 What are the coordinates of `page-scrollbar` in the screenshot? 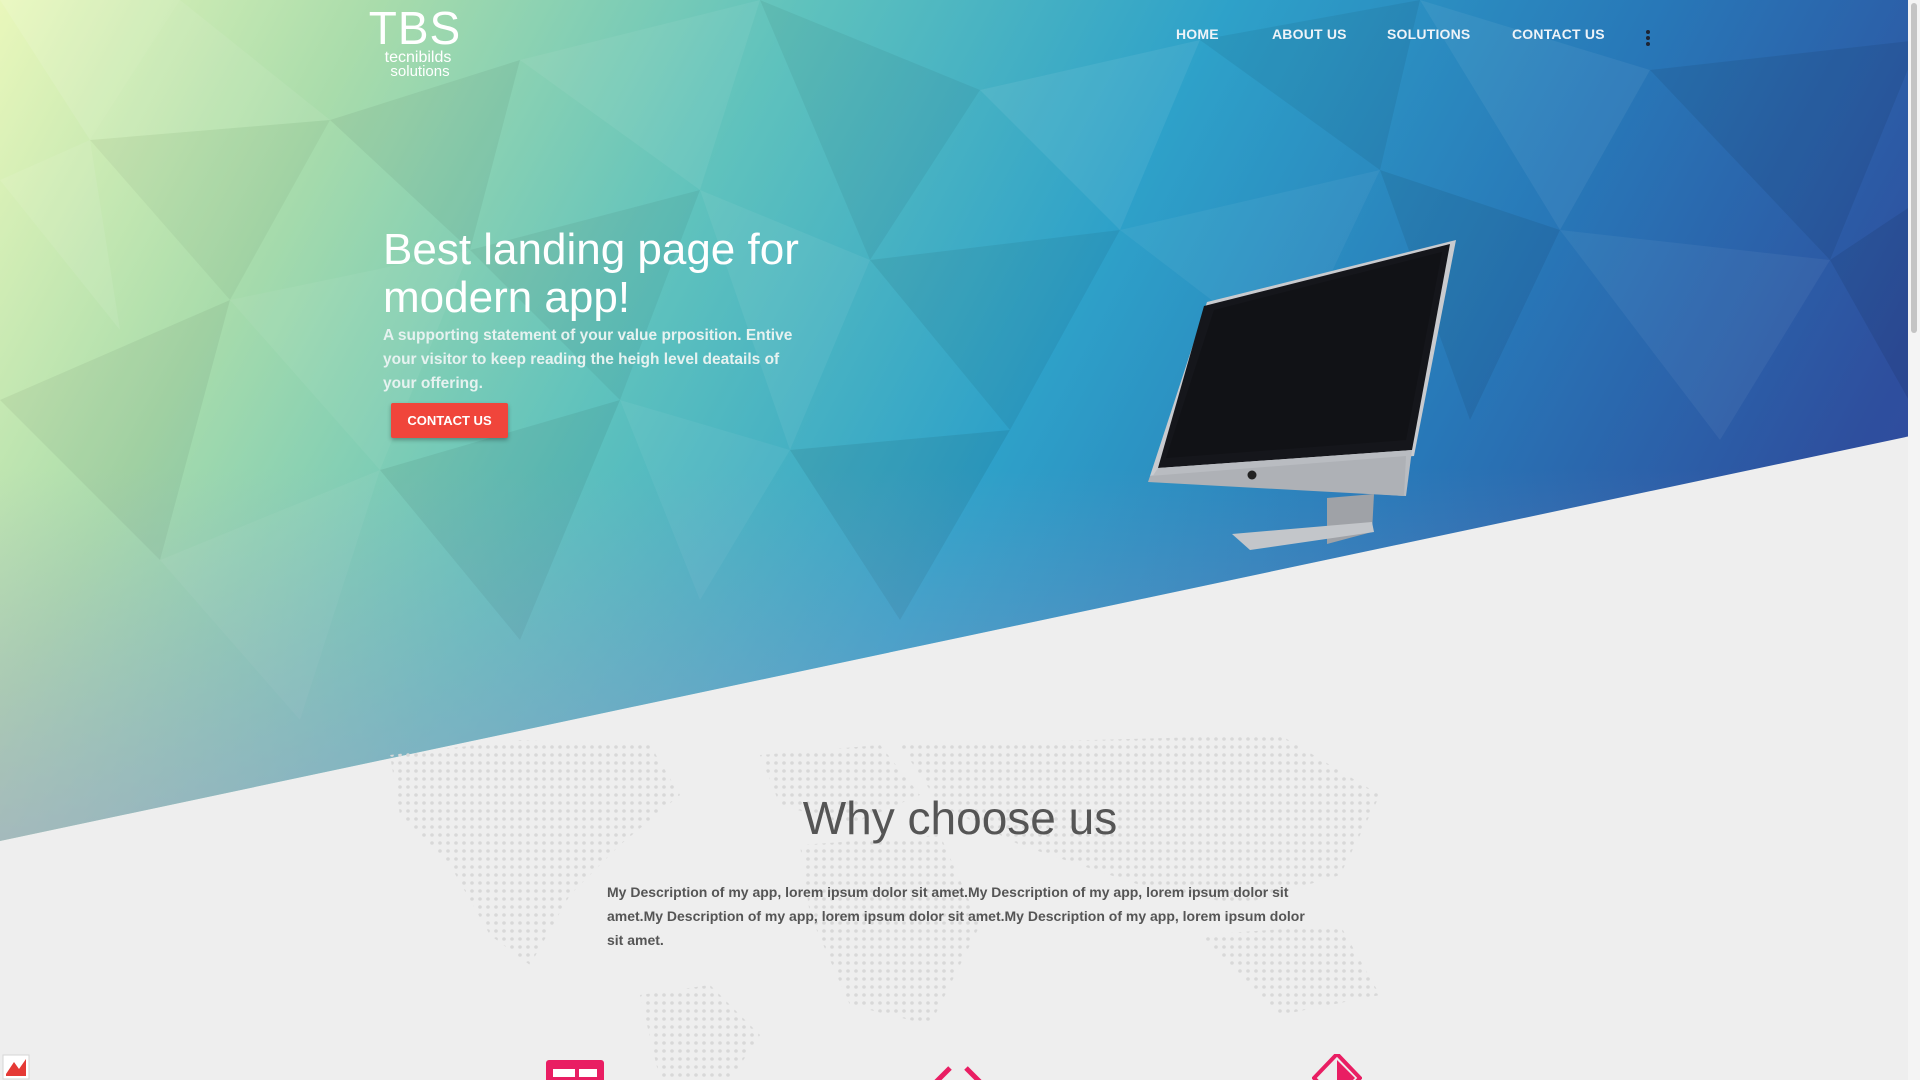 It's located at (1914, 540).